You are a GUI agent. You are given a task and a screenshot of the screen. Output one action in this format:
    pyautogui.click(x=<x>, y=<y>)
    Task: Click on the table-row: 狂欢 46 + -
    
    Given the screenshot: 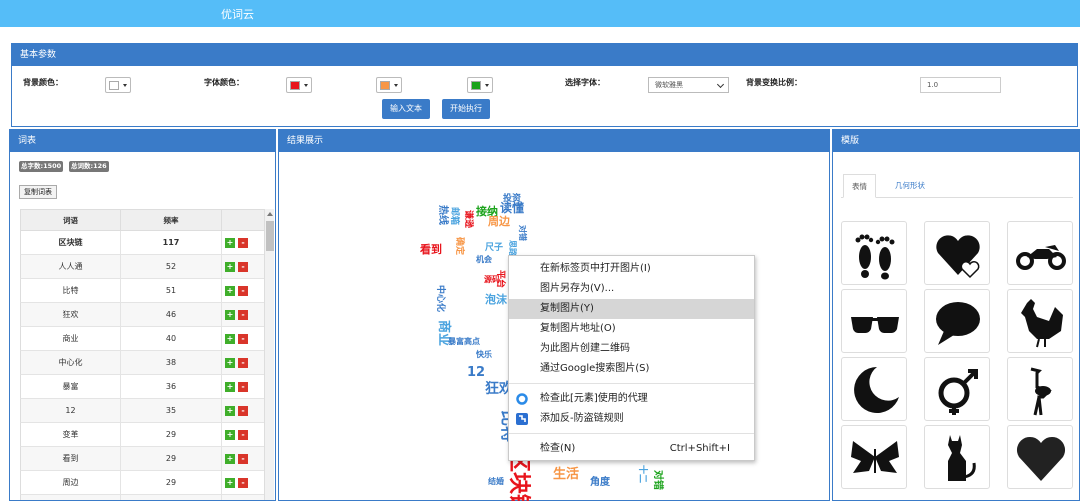 What is the action you would take?
    pyautogui.click(x=142, y=315)
    